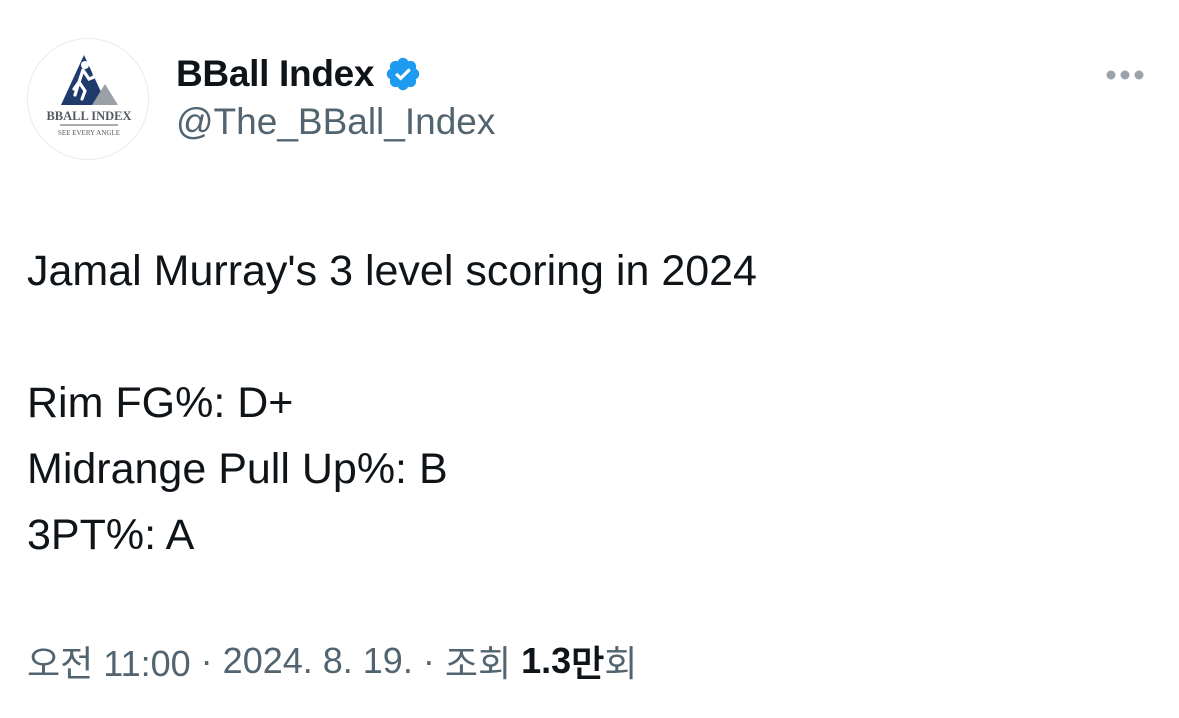  What do you see at coordinates (160, 403) in the screenshot?
I see `tweet-line-rim: Rim FG%: D+` at bounding box center [160, 403].